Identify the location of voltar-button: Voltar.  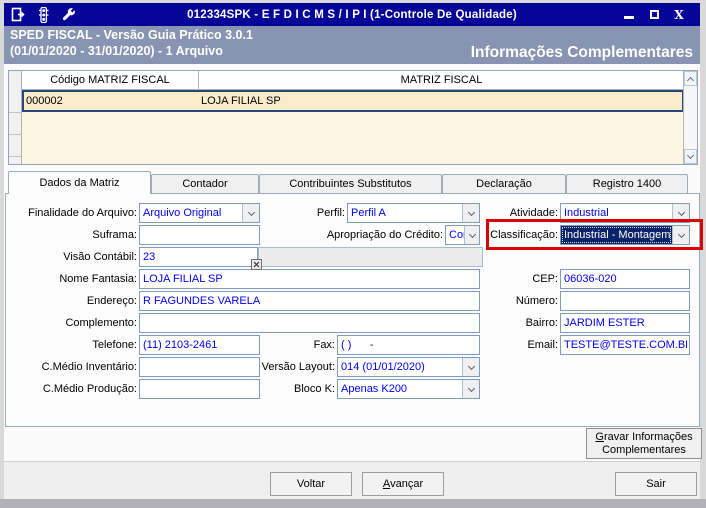
(311, 484).